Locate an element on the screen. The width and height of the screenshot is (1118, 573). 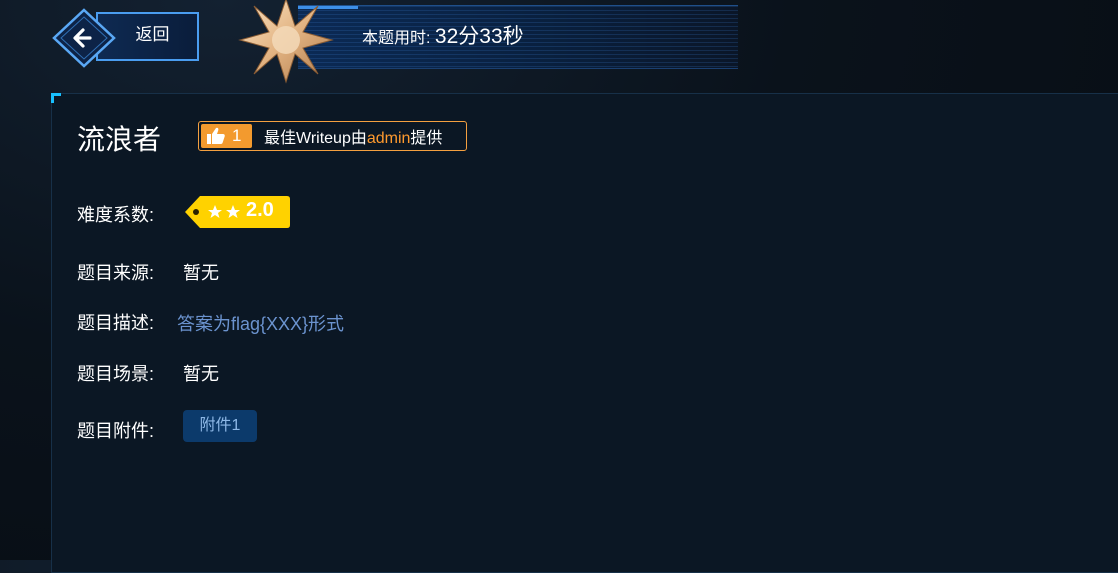
source-value: 暂无 is located at coordinates (201, 273).